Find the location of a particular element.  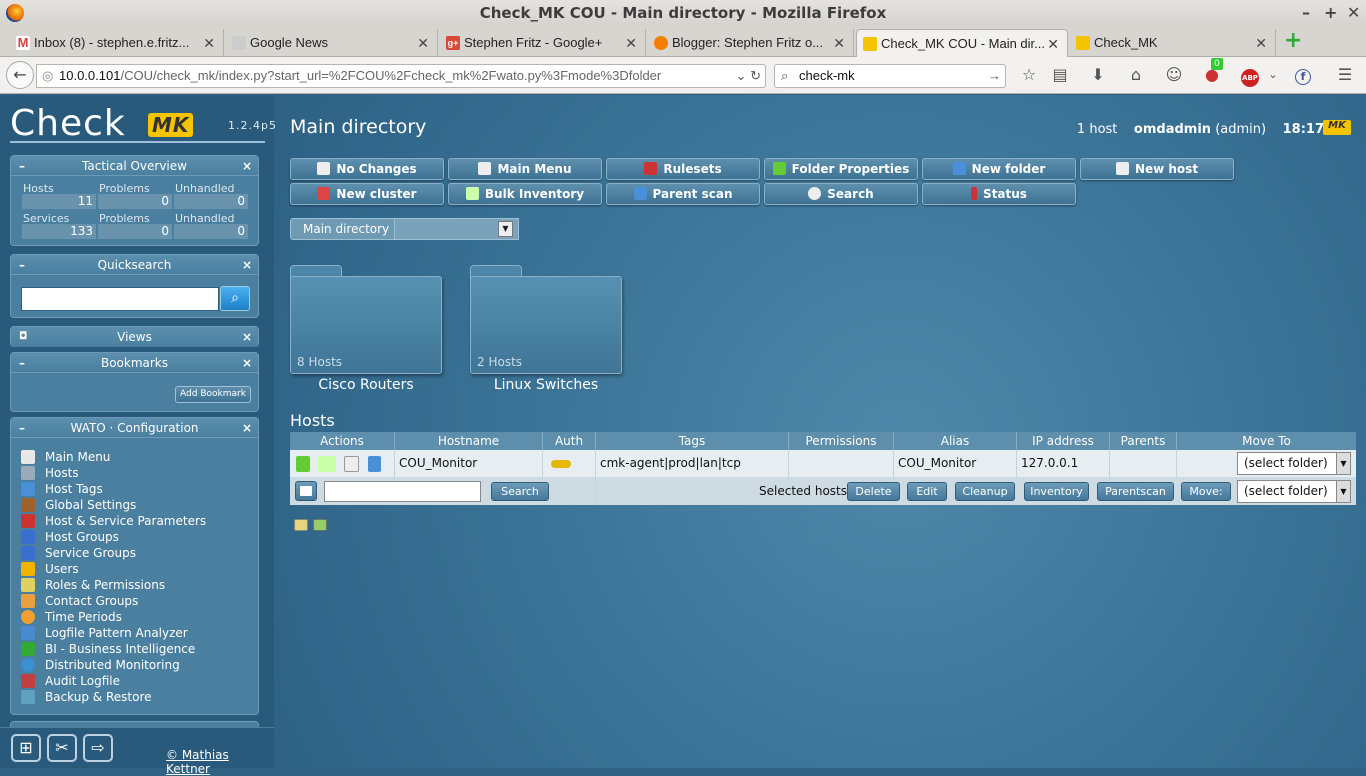

parent-scan-button: Parent scan is located at coordinates (683, 194).